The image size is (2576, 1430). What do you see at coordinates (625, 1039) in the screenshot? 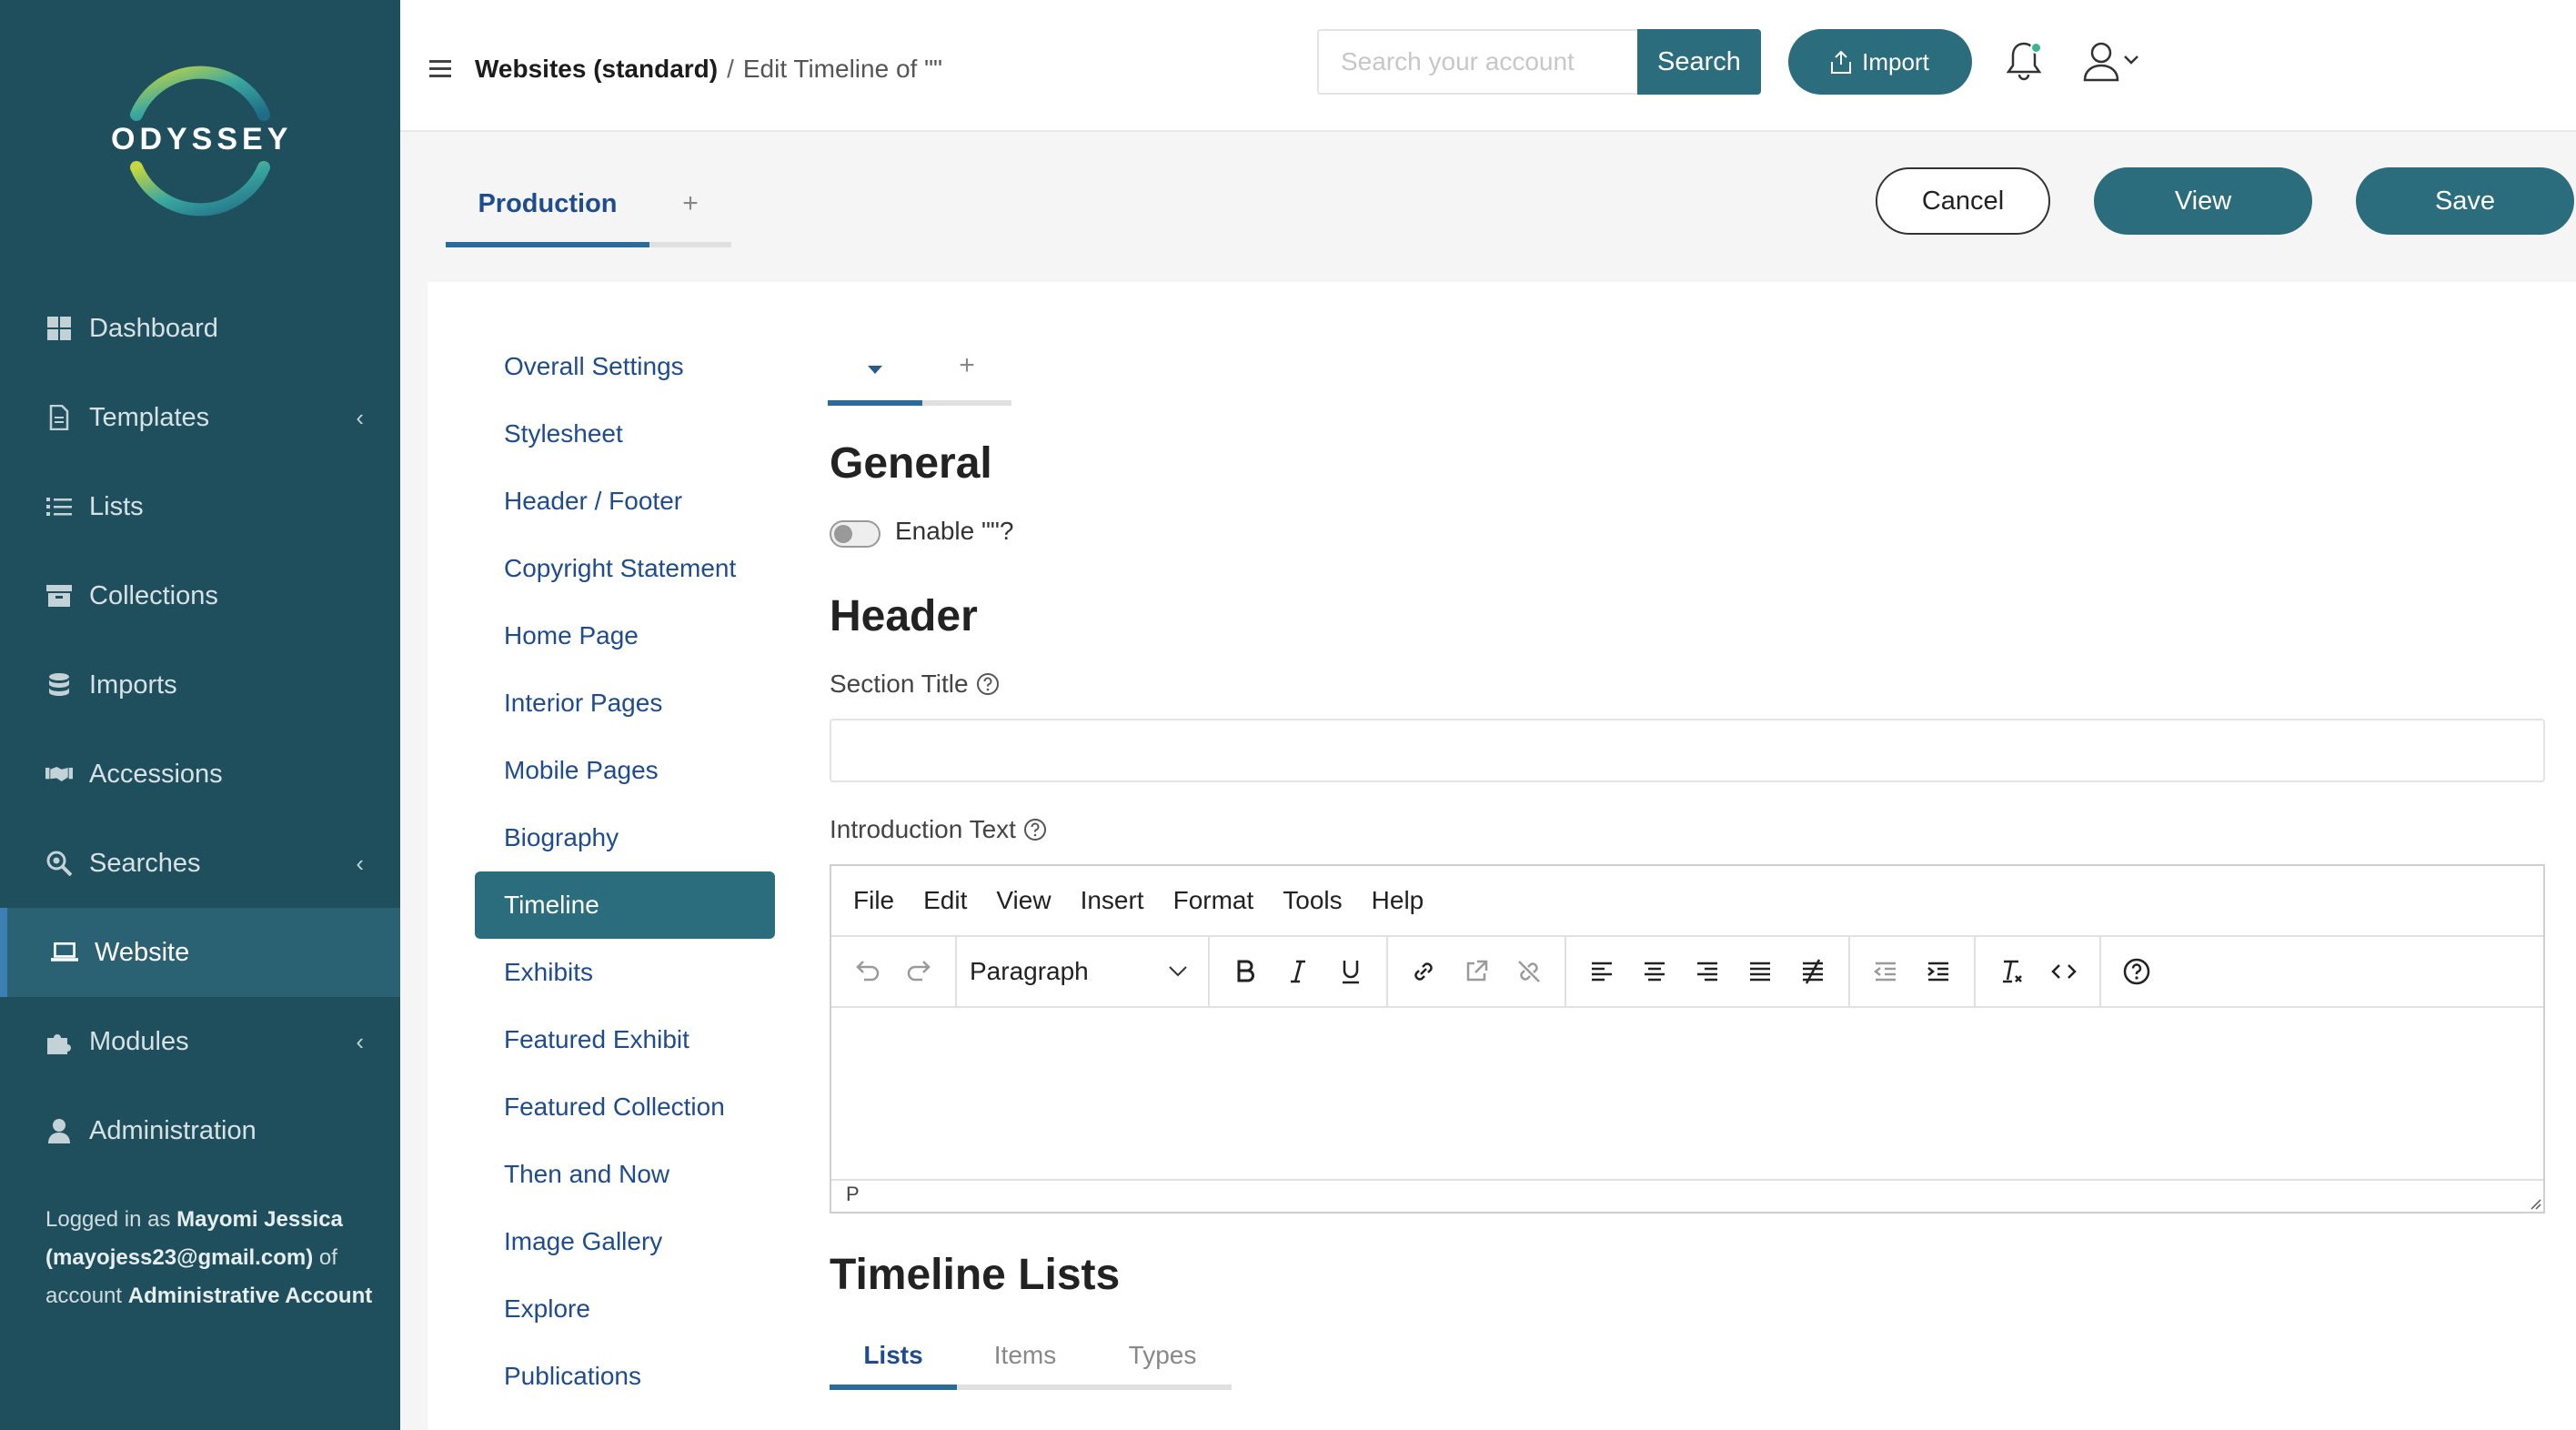
I see `subnav-featured-exhibit: Featured Exhibit` at bounding box center [625, 1039].